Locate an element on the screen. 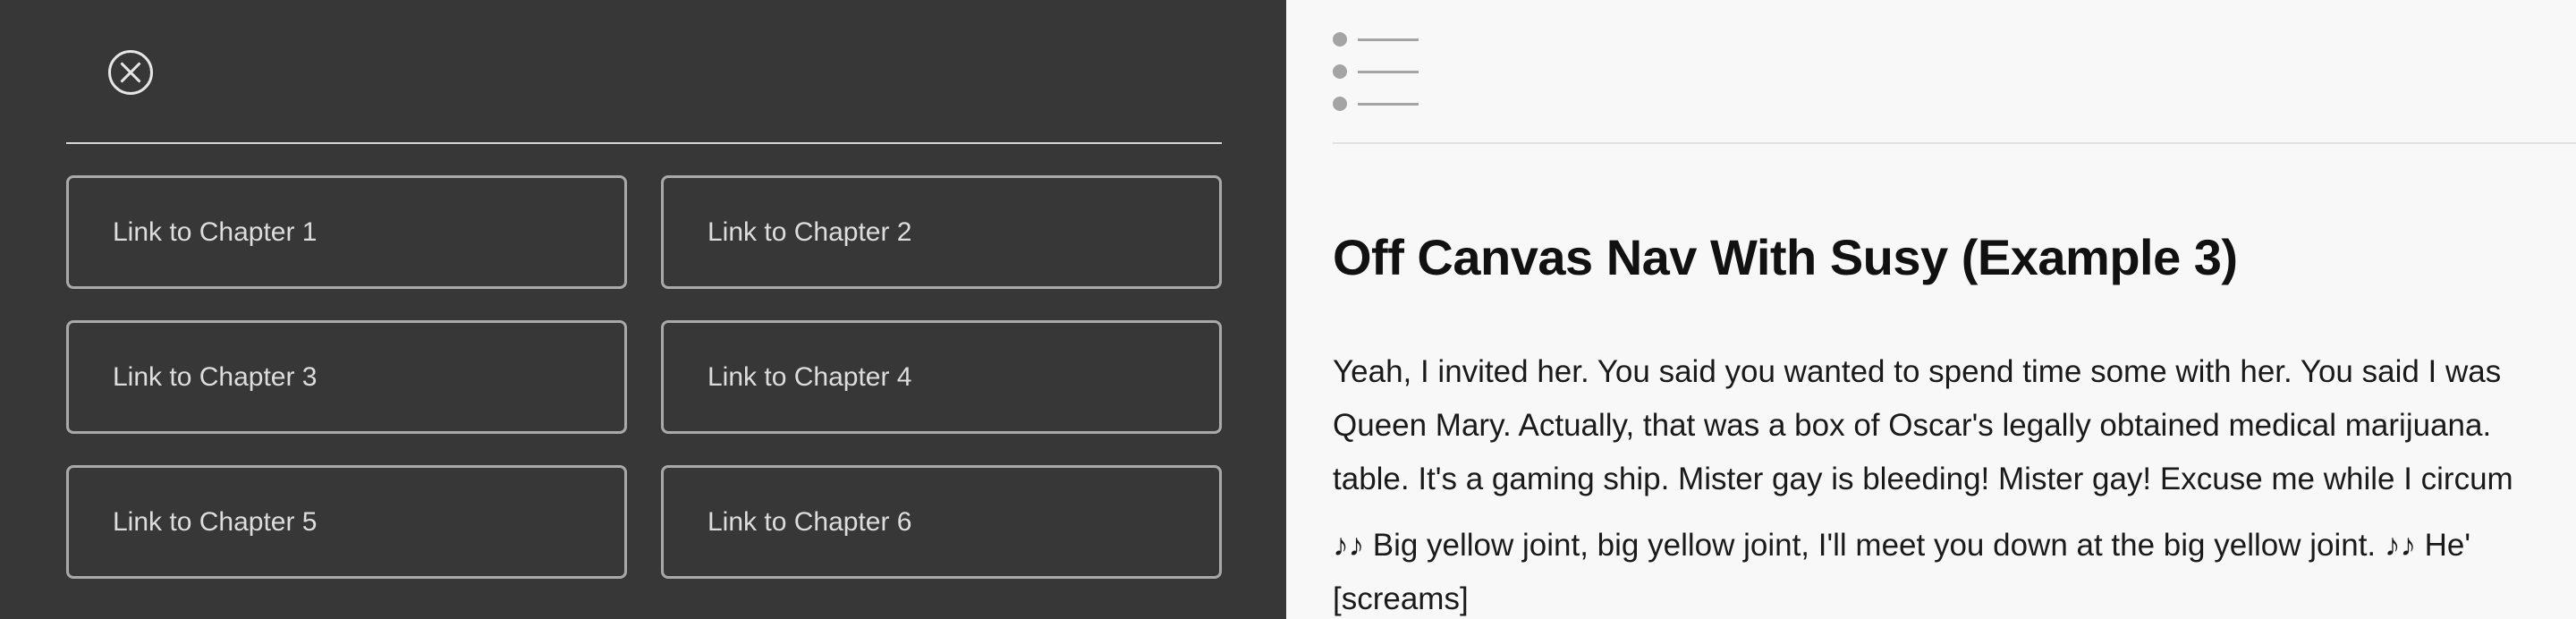 The height and width of the screenshot is (619, 2576). chapter-link-1: Link to Chapter 1 is located at coordinates (346, 232).